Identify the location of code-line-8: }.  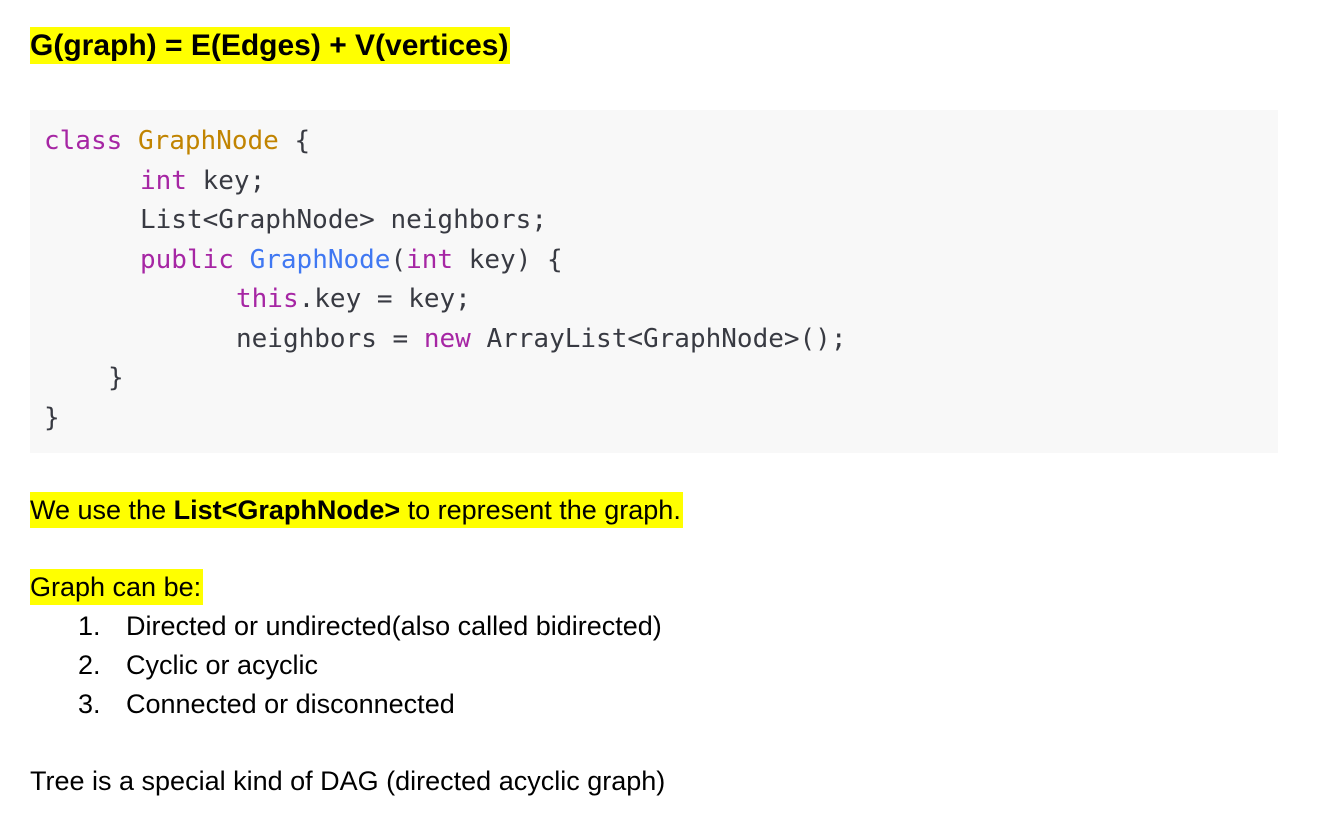
(52, 418).